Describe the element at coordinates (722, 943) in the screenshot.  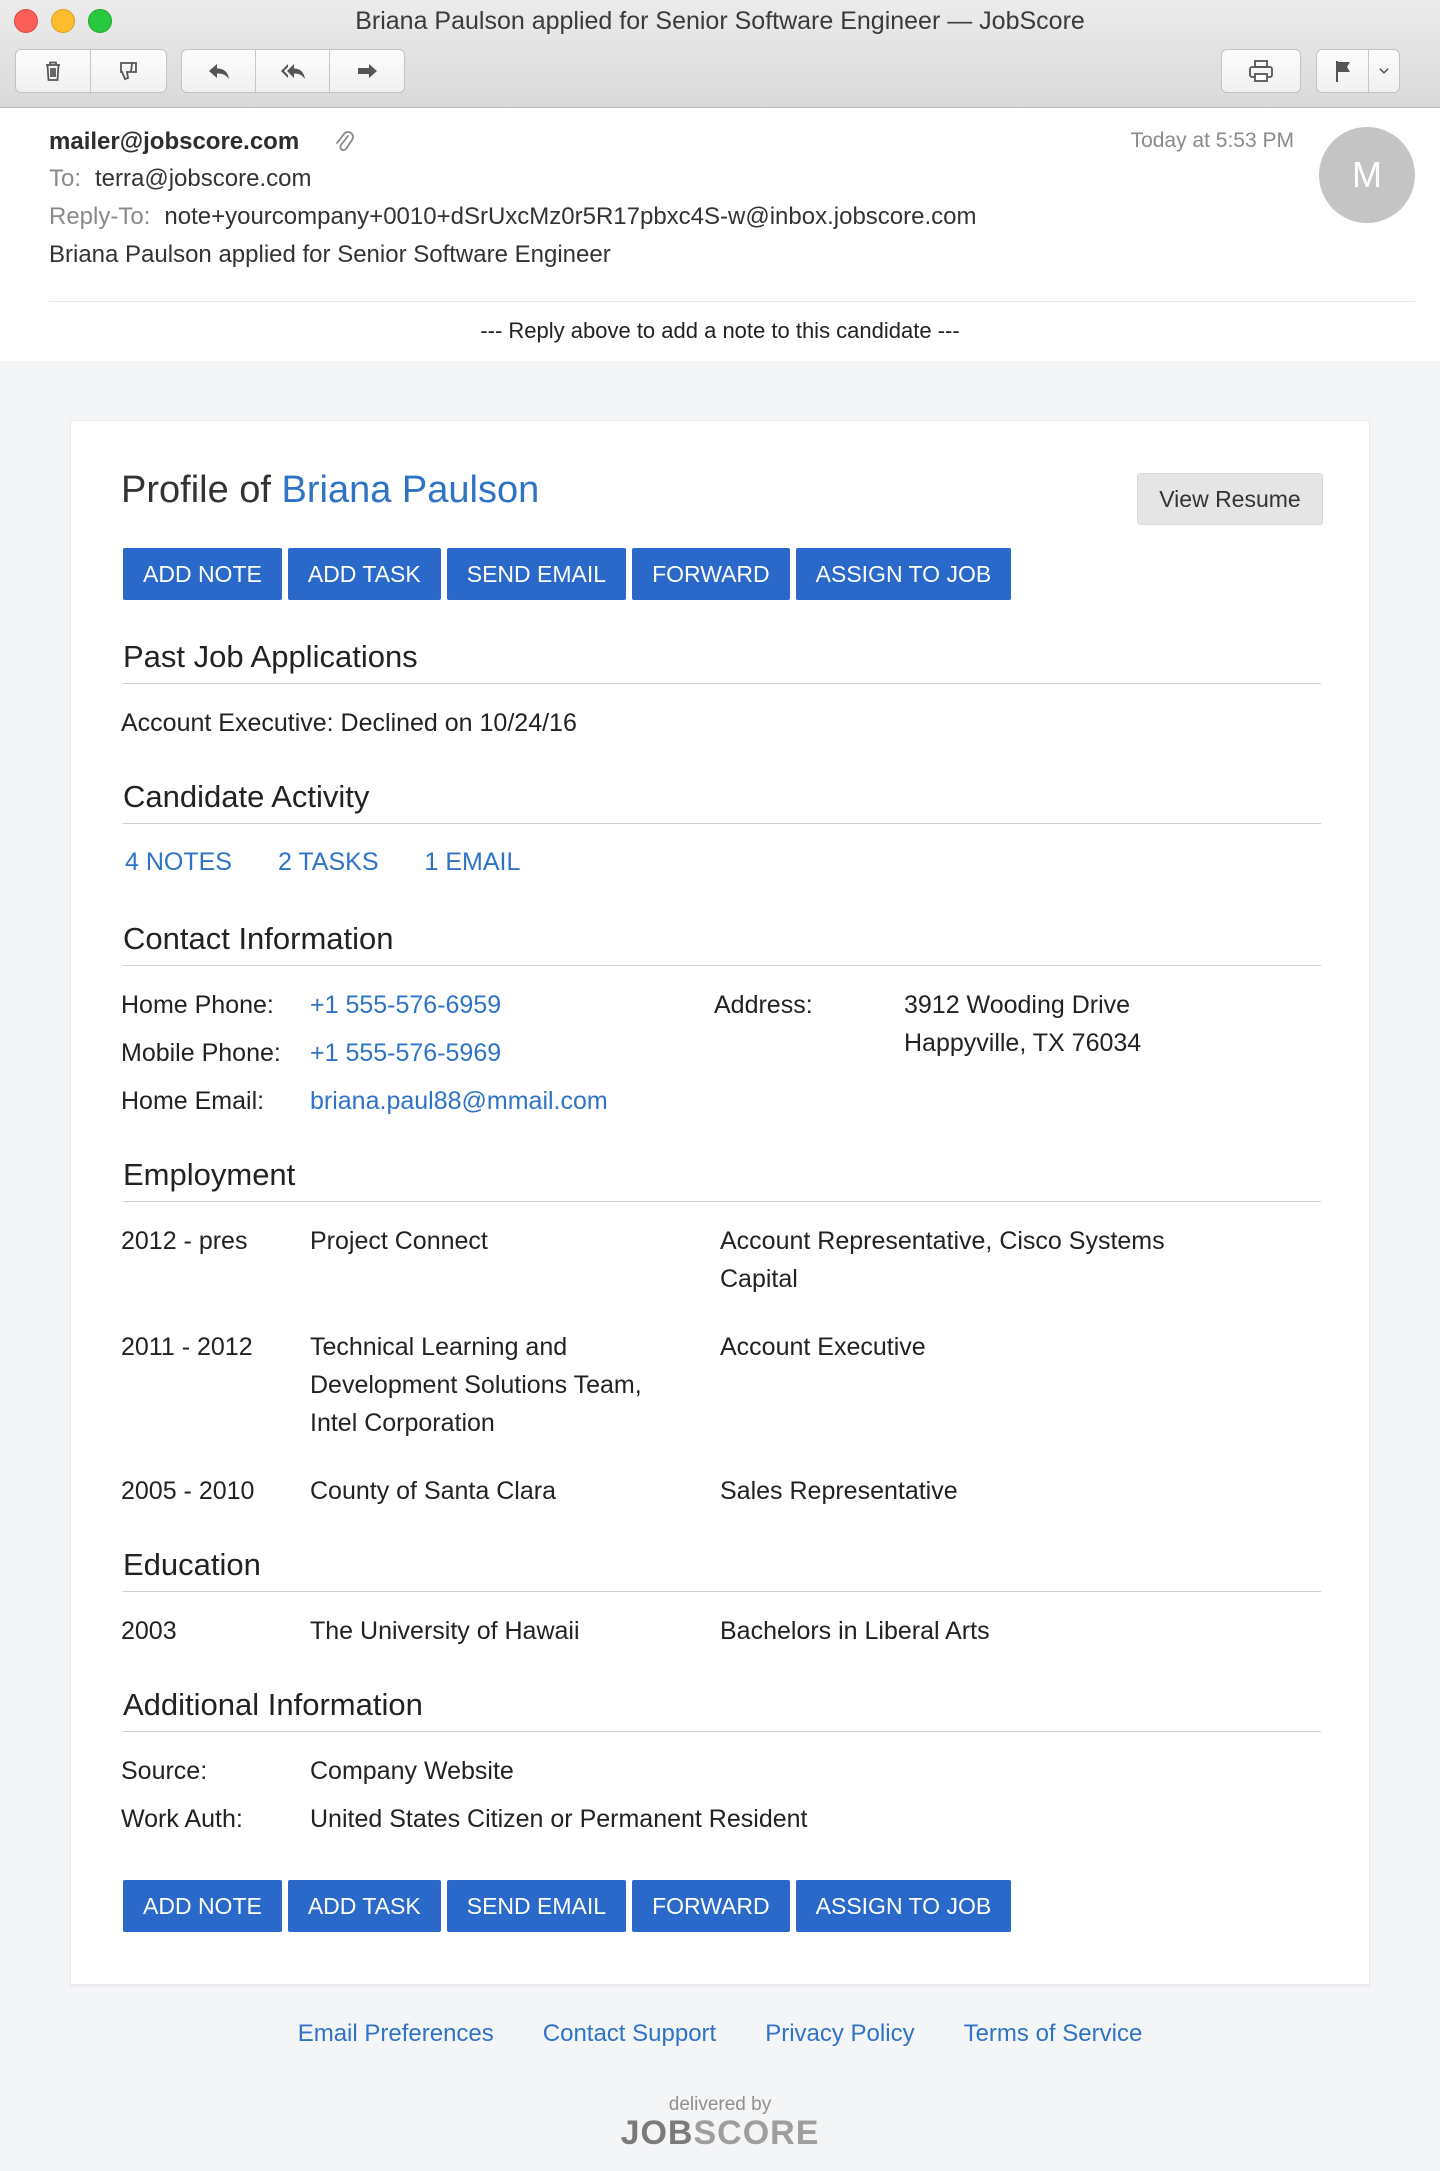
I see `contact-heading: Contact Information` at that location.